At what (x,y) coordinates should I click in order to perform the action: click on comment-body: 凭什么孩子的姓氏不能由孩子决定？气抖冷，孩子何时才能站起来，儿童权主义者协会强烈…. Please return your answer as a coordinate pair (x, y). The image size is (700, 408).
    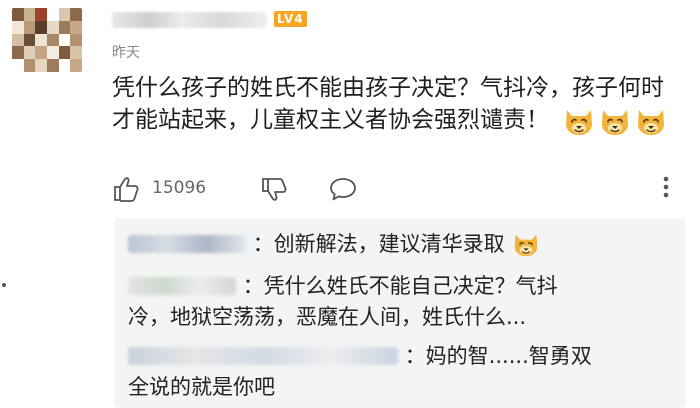
    Looking at the image, I should click on (392, 104).